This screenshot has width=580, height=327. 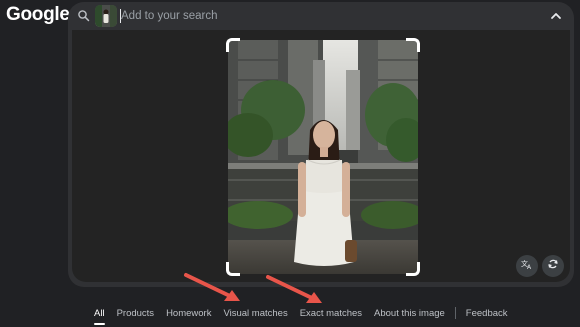 I want to click on tab-exact-matches: Exact matches, so click(x=331, y=313).